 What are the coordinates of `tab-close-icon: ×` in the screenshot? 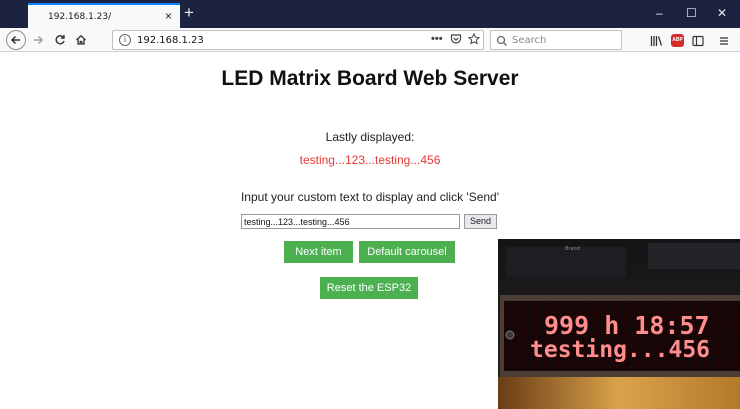 It's located at (168, 16).